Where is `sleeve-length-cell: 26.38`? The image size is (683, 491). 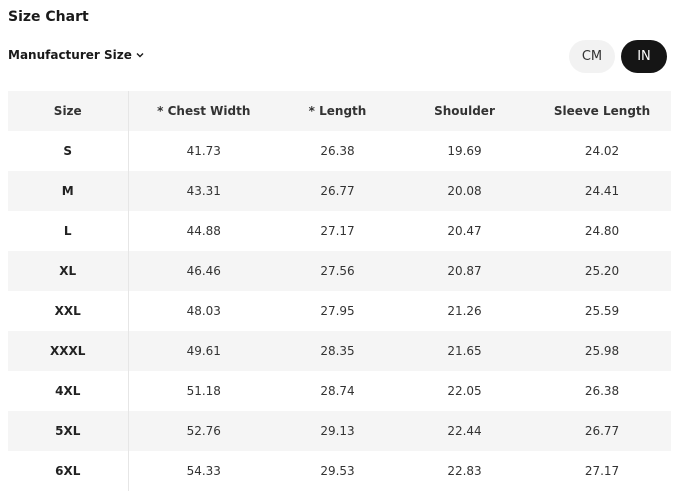
sleeve-length-cell: 26.38 is located at coordinates (602, 391).